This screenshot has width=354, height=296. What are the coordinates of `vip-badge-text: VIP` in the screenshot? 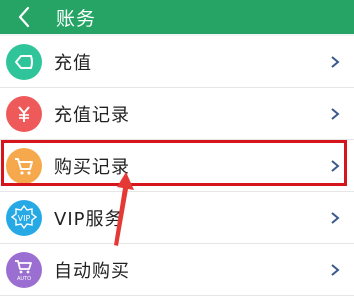 It's located at (24, 218).